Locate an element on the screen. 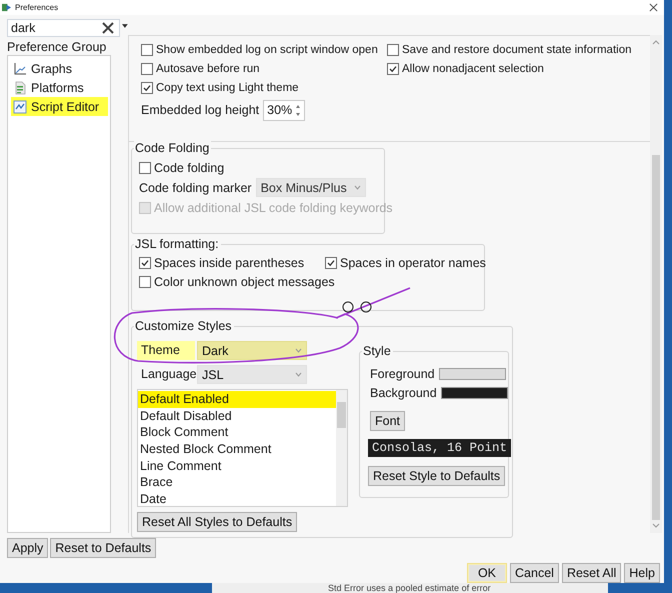 Image resolution: width=672 pixels, height=593 pixels. reset-button: Reset Style to Defaults is located at coordinates (437, 476).